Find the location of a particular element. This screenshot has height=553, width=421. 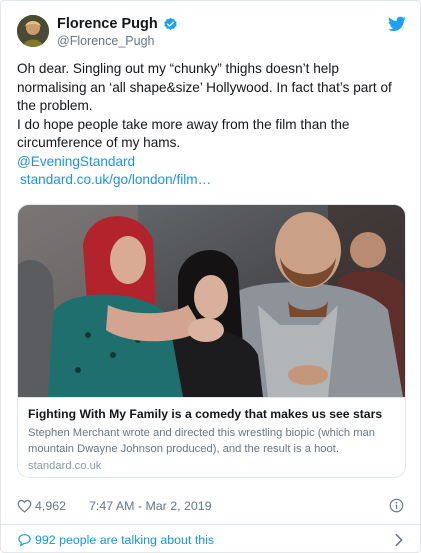

mention-link: @EveningStandard is located at coordinates (76, 161).